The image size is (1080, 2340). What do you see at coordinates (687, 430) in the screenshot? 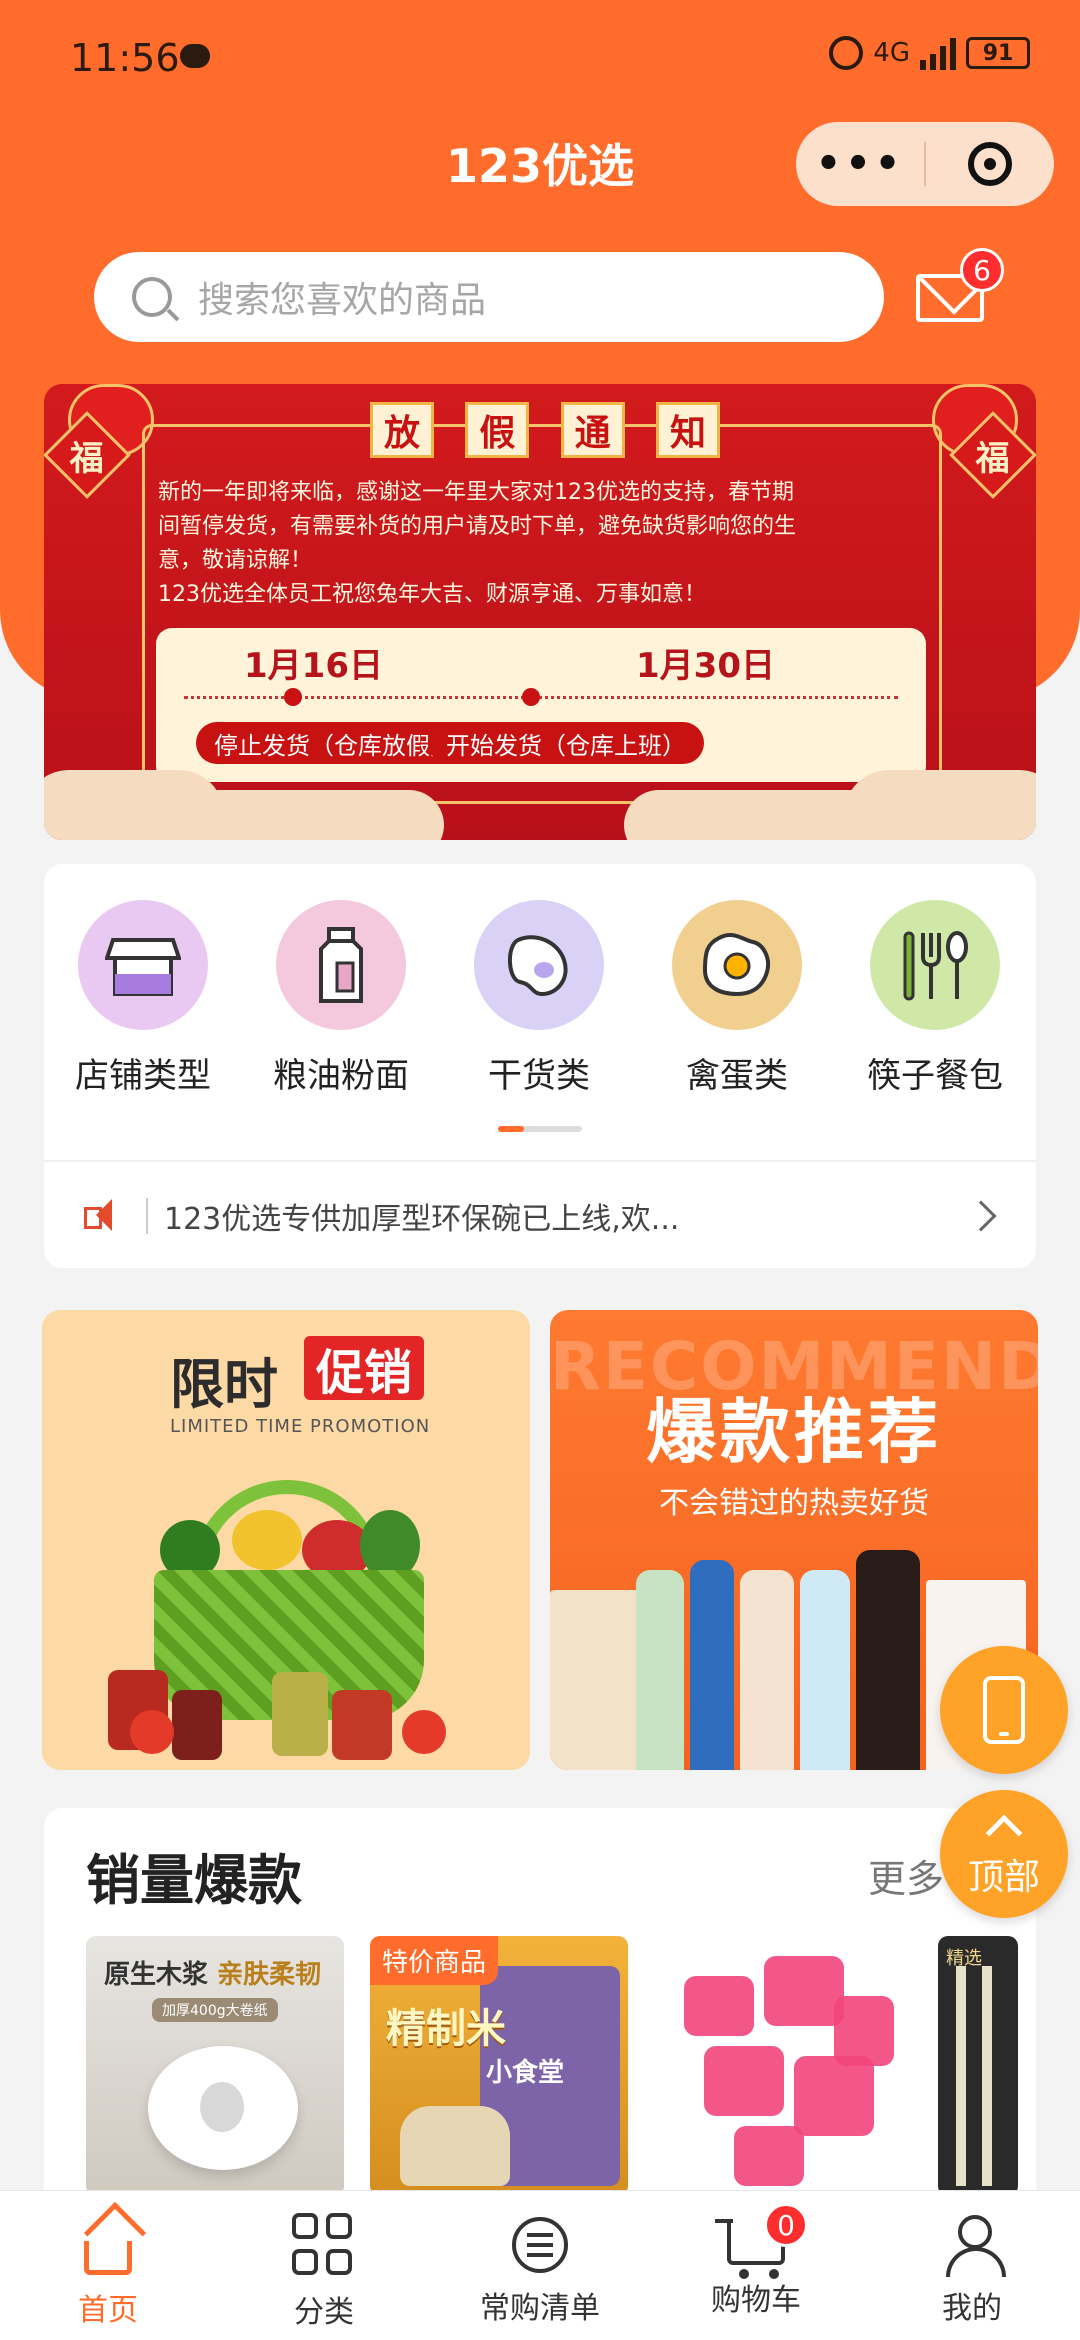
I see `heading-char: 知` at bounding box center [687, 430].